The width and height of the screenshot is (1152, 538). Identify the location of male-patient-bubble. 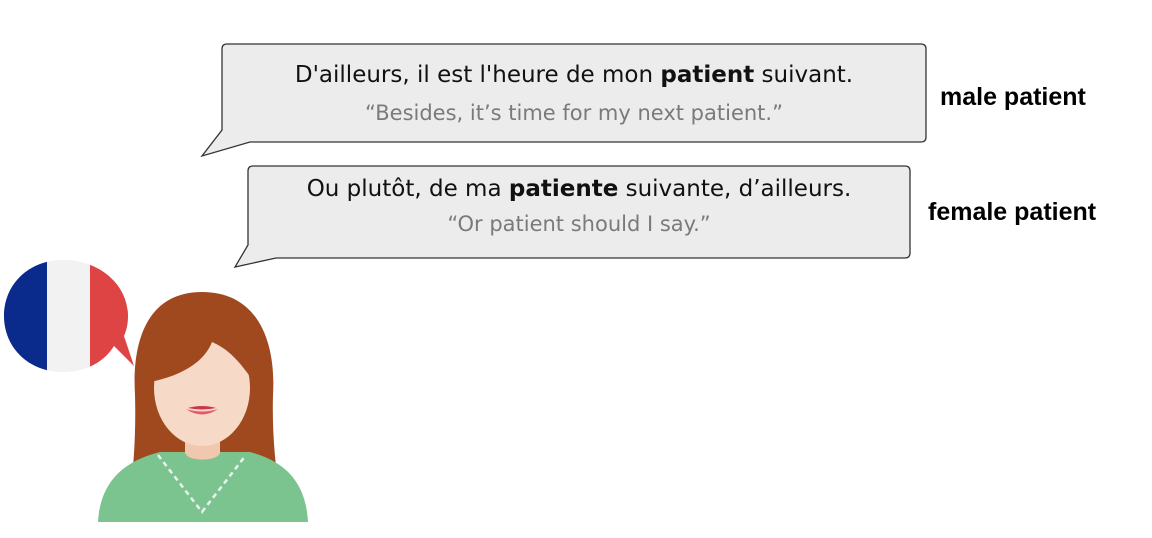
(563, 100).